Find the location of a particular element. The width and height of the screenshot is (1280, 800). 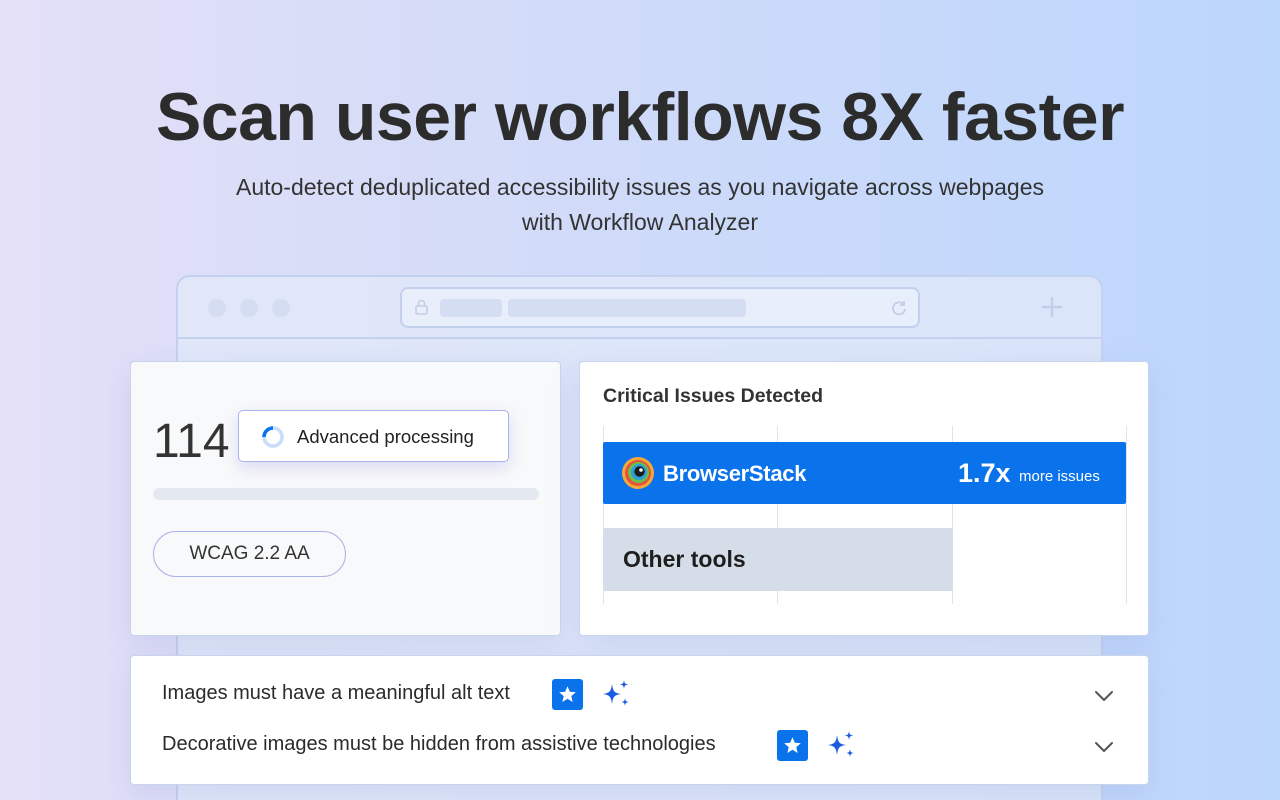

browserstack-multiplier: 1.7x is located at coordinates (984, 473).